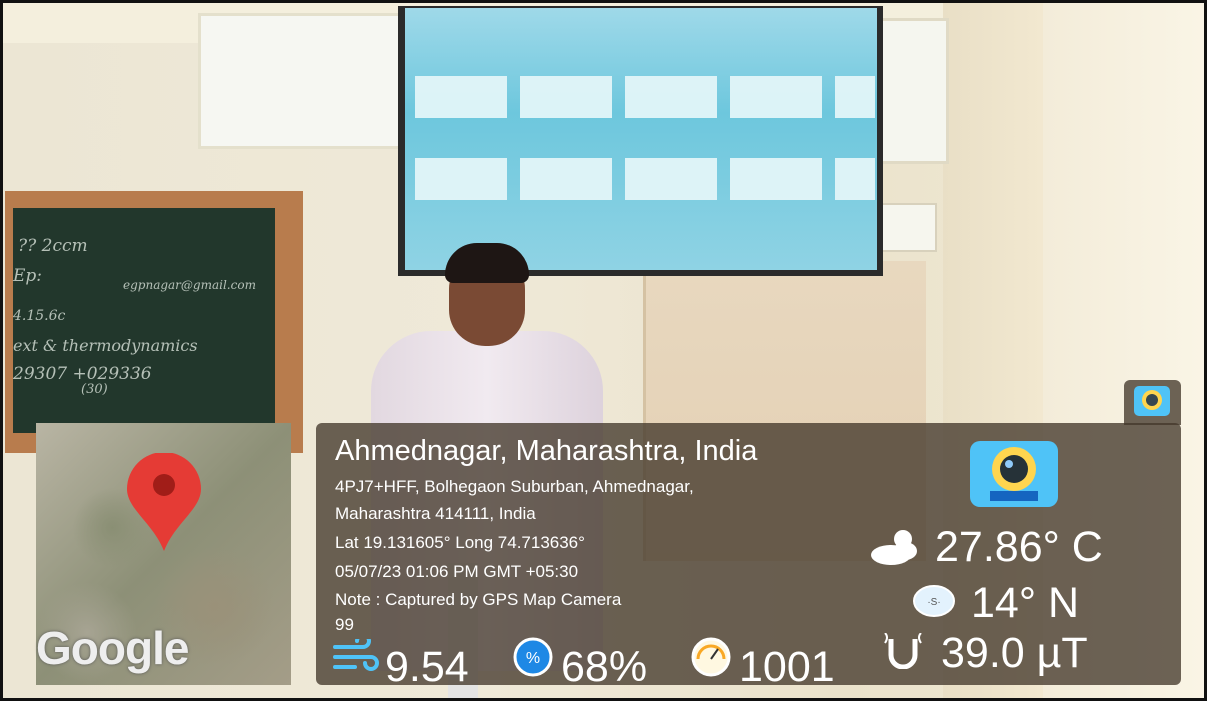 Image resolution: width=1207 pixels, height=701 pixels. Describe the element at coordinates (1014, 653) in the screenshot. I see `magnetic-field: 39.0 µT` at that location.